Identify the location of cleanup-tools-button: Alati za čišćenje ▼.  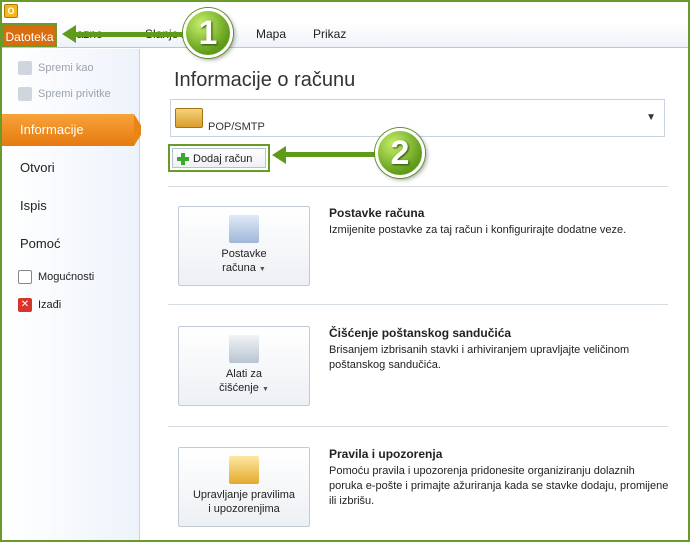
(244, 366).